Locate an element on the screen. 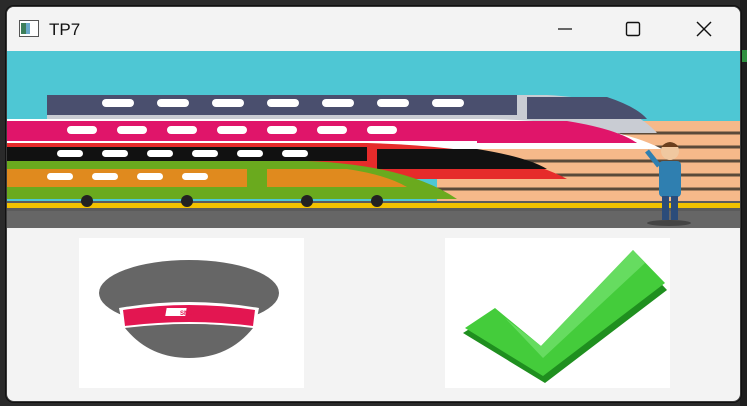 The width and height of the screenshot is (747, 406). title-bar: TP7 is located at coordinates (373, 29).